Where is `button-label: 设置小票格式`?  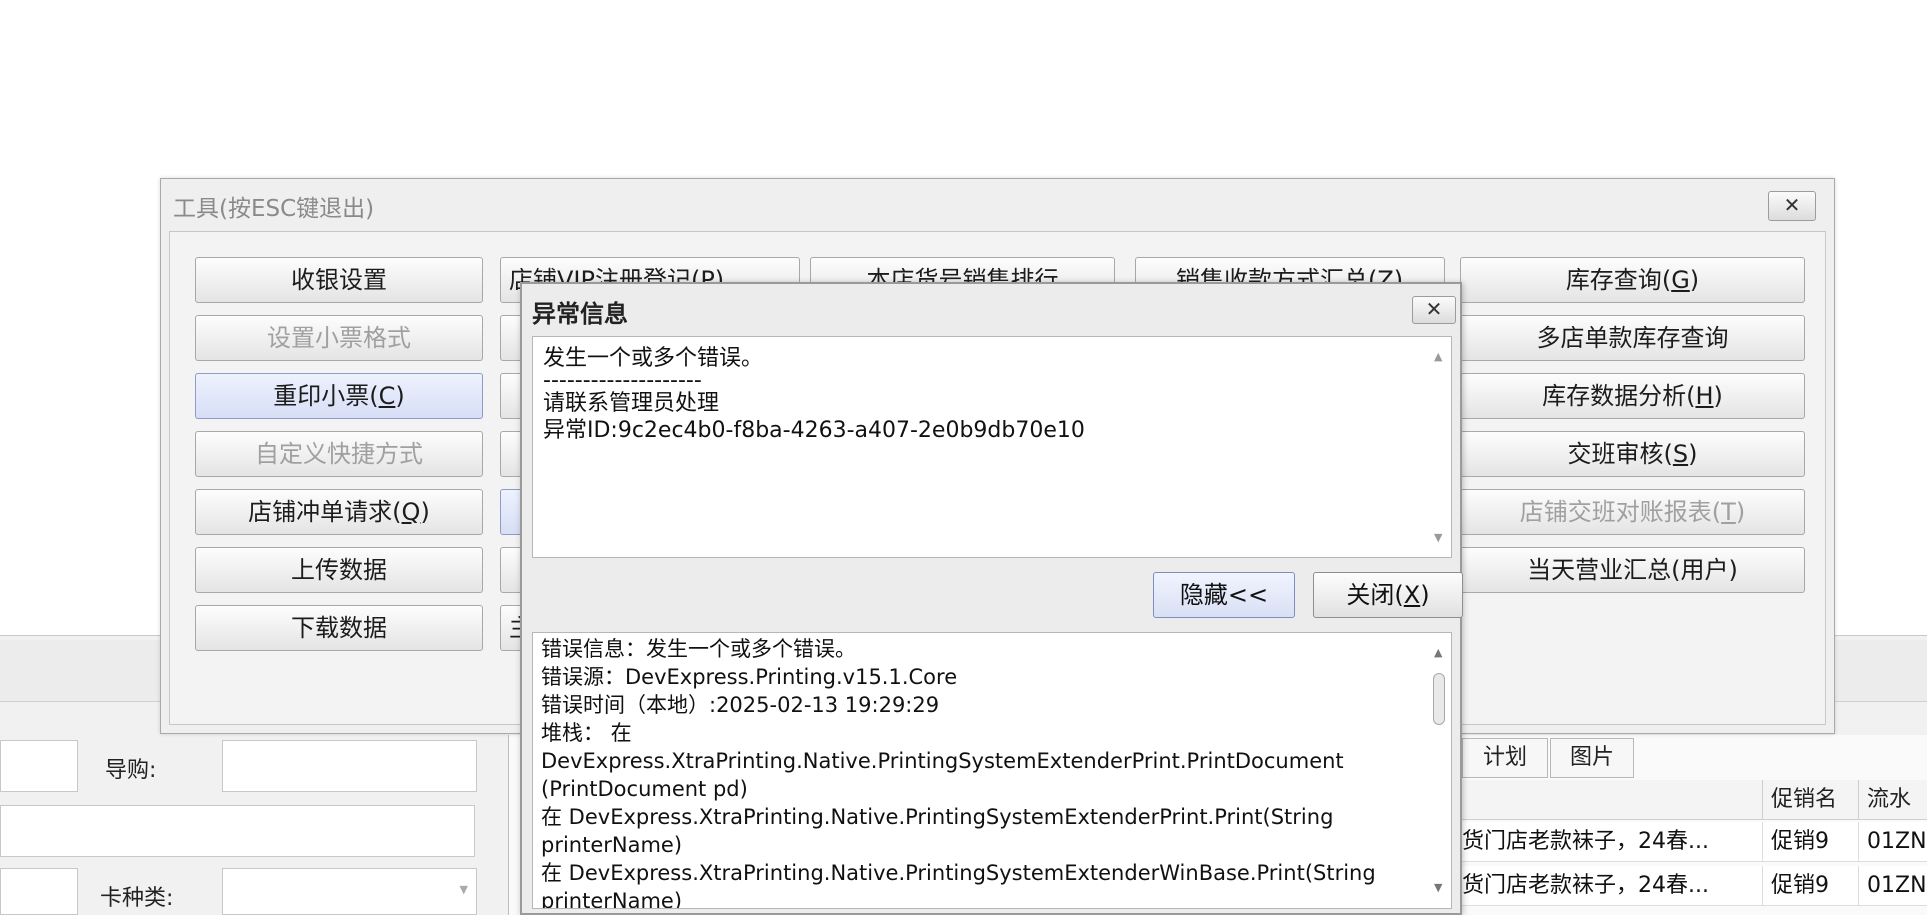 button-label: 设置小票格式 is located at coordinates (339, 338).